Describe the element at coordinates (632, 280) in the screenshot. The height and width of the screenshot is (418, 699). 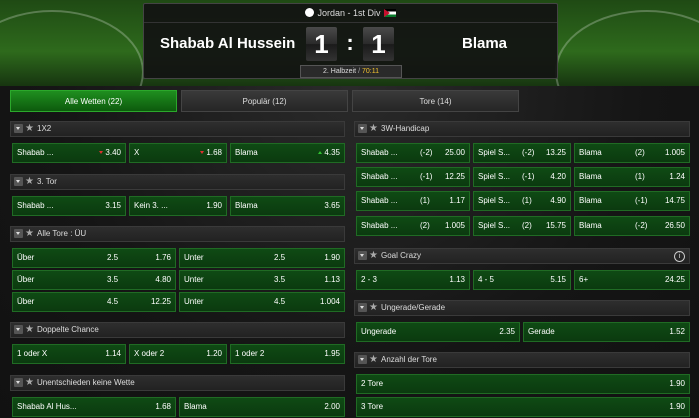
I see `odd-cell: 6+ 24.25` at that location.